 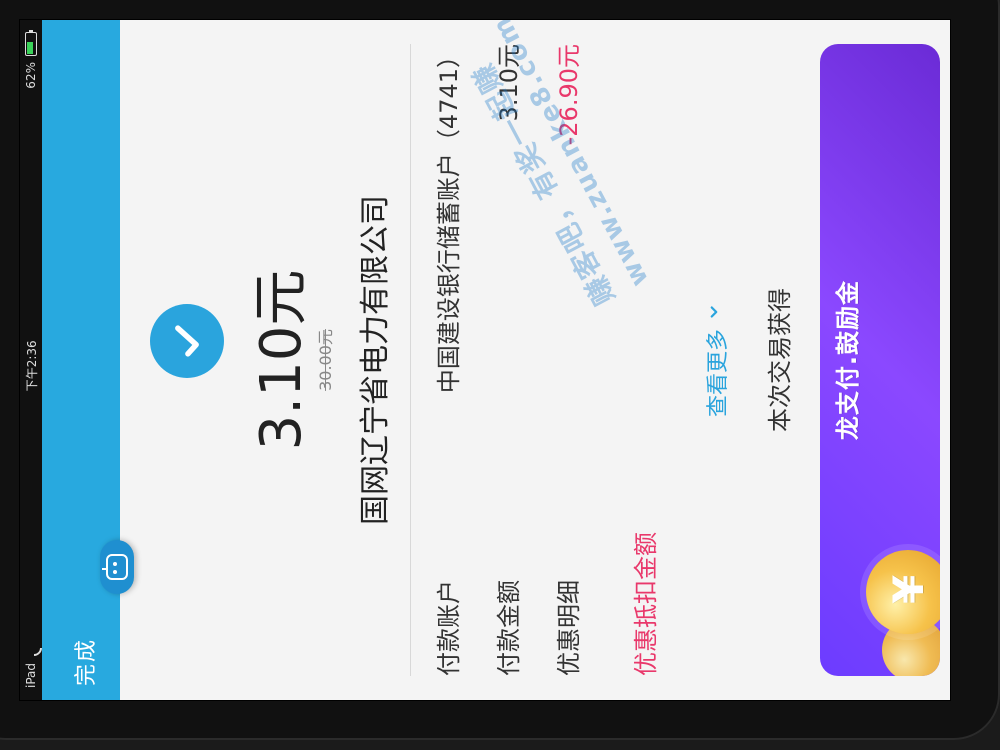 I want to click on row-discount: 优惠明细 -26.90元, so click(x=566, y=360).